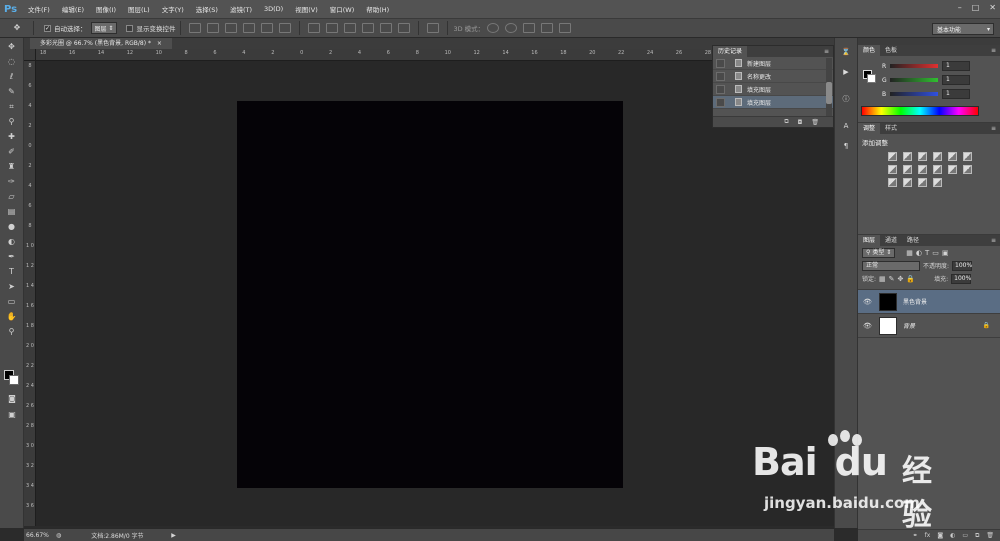 The height and width of the screenshot is (541, 1000). Describe the element at coordinates (882, 279) in the screenshot. I see `lock-transparent-icon: ▦` at that location.